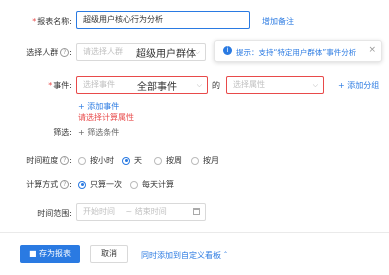 This screenshot has height=275, width=389. What do you see at coordinates (358, 85) in the screenshot?
I see `add-group-button: + 添加分组` at bounding box center [358, 85].